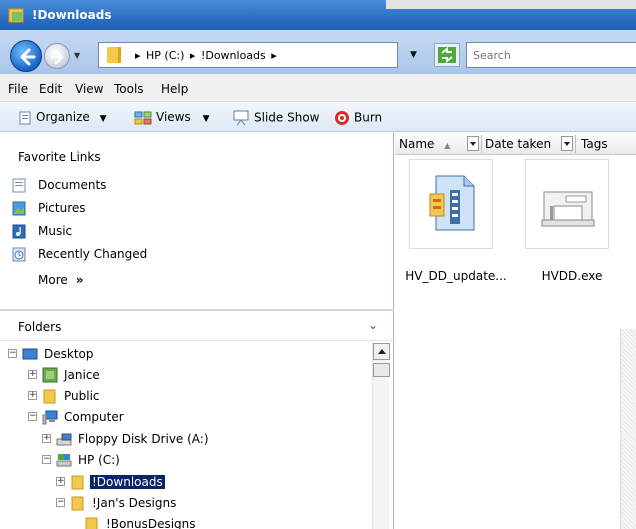 This screenshot has height=529, width=636. What do you see at coordinates (25, 117) in the screenshot?
I see `organize-icon` at bounding box center [25, 117].